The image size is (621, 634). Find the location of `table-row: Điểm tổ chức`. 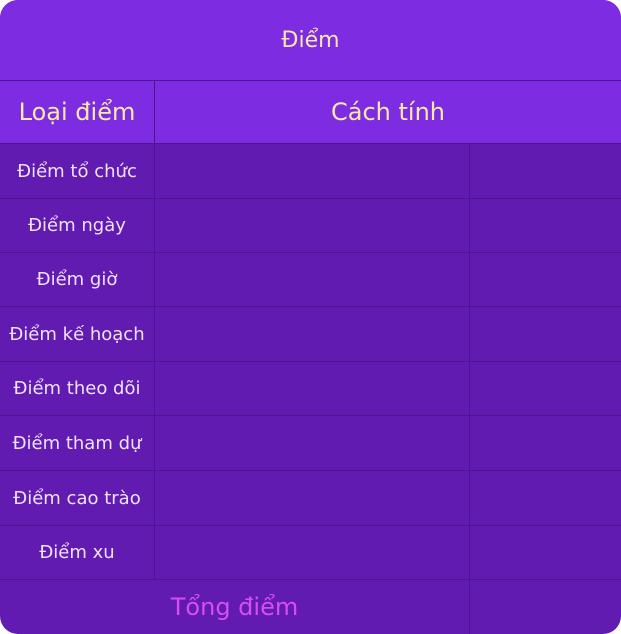

table-row: Điểm tổ chức is located at coordinates (310, 171).